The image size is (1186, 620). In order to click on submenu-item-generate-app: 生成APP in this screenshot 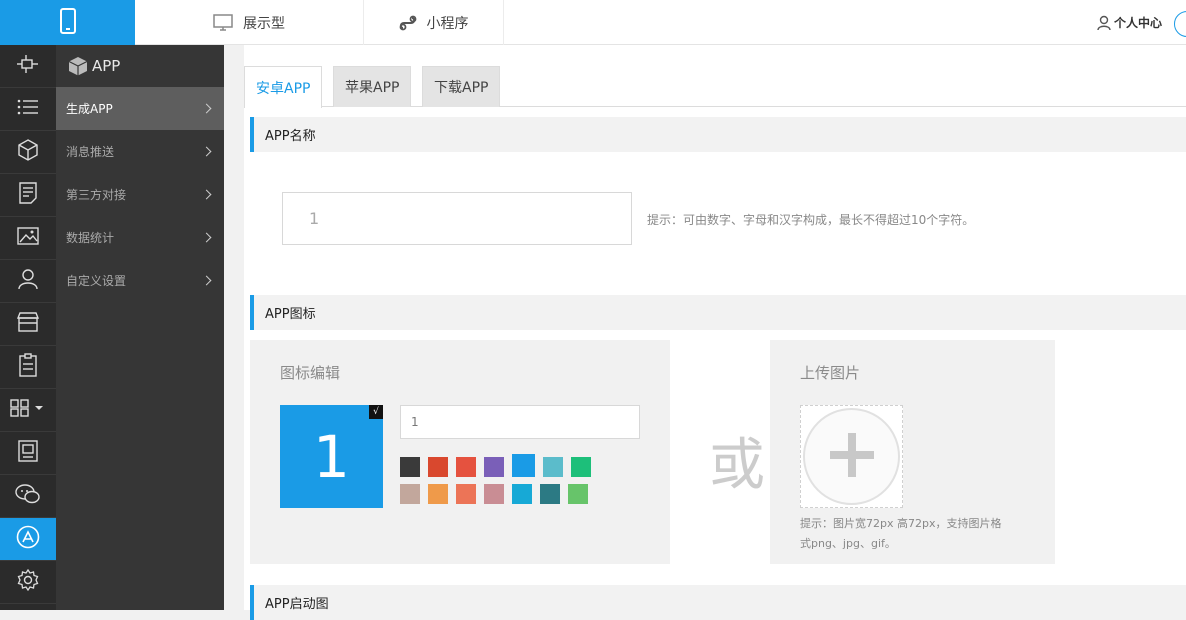, I will do `click(140, 108)`.